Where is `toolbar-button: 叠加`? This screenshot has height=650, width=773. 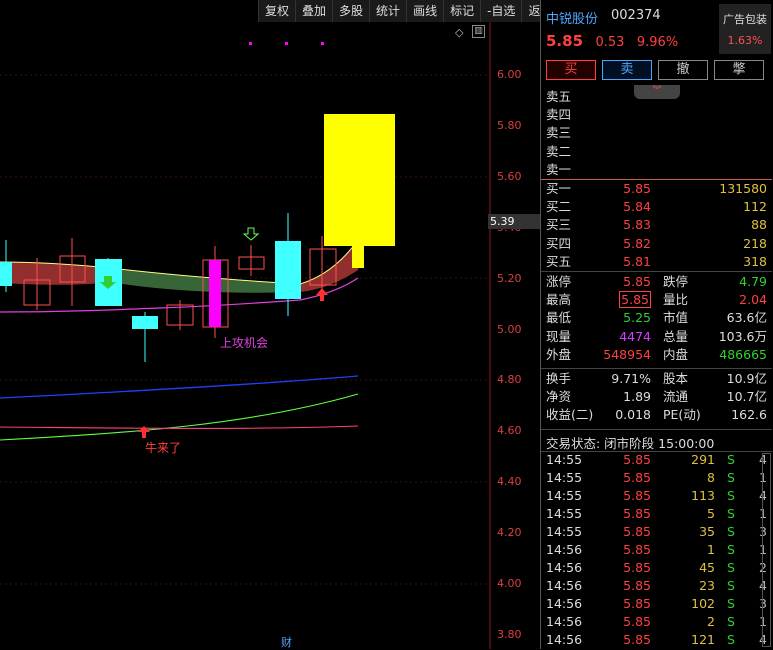 toolbar-button: 叠加 is located at coordinates (313, 11).